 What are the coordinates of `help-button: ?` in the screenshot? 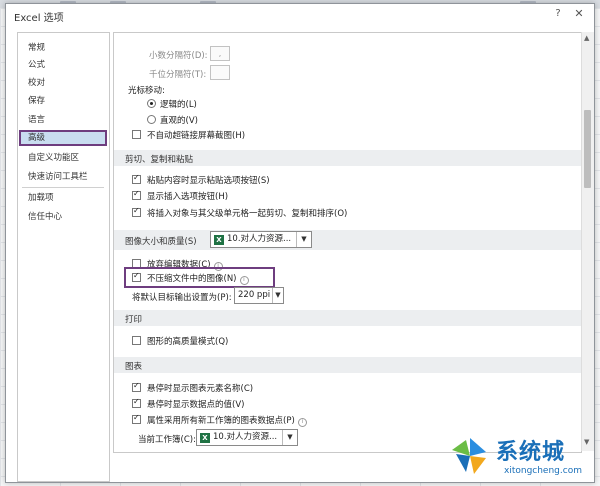 It's located at (558, 14).